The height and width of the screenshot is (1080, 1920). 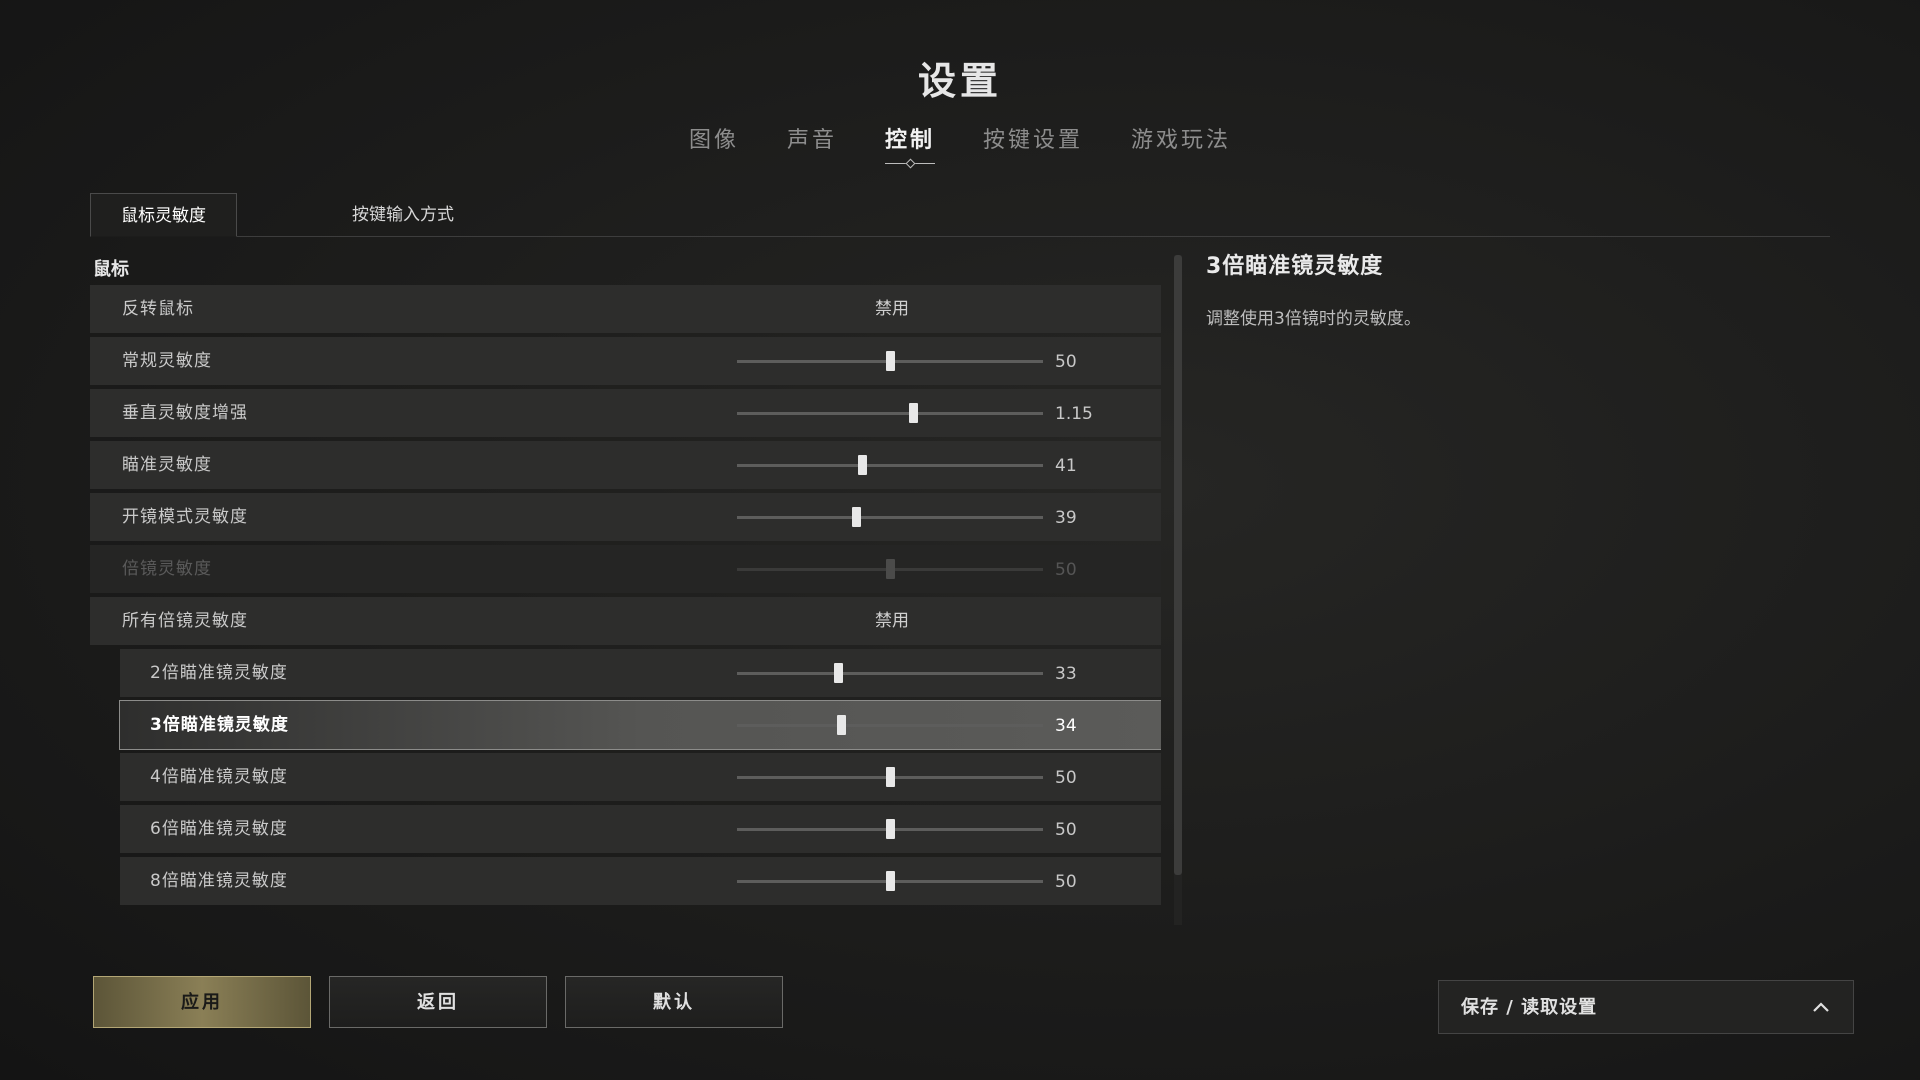 I want to click on slider-value: 1.15, so click(x=1074, y=414).